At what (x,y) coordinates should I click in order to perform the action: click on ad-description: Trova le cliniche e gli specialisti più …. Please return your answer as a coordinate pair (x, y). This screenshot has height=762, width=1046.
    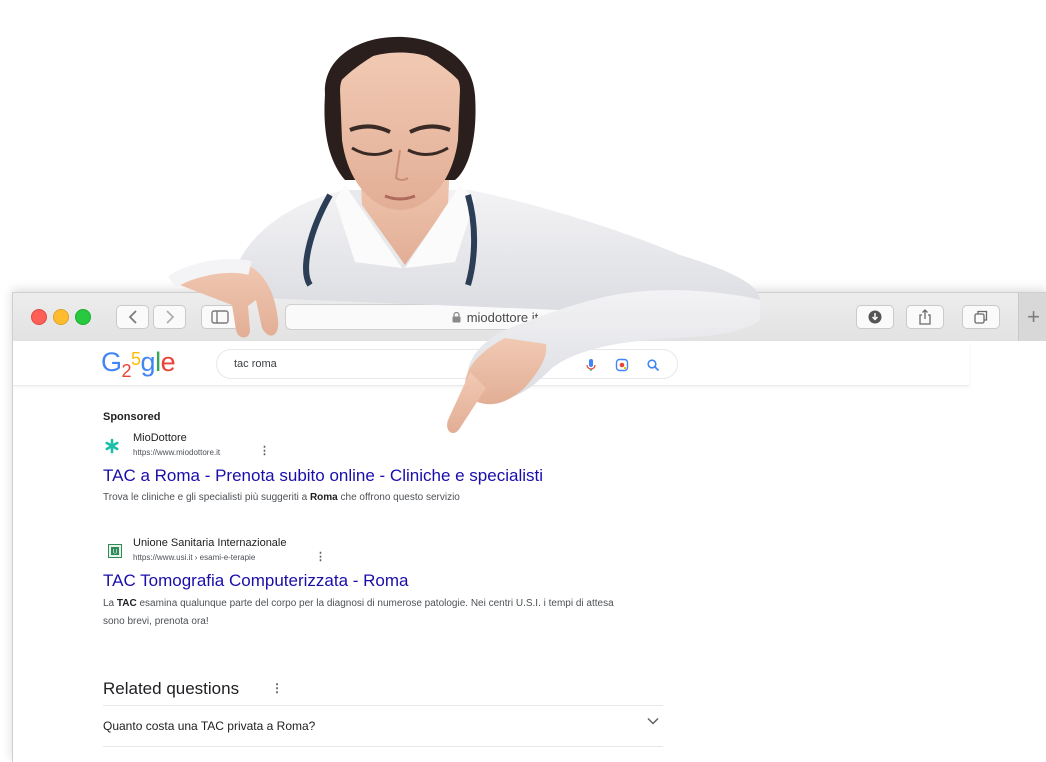
    Looking at the image, I should click on (363, 498).